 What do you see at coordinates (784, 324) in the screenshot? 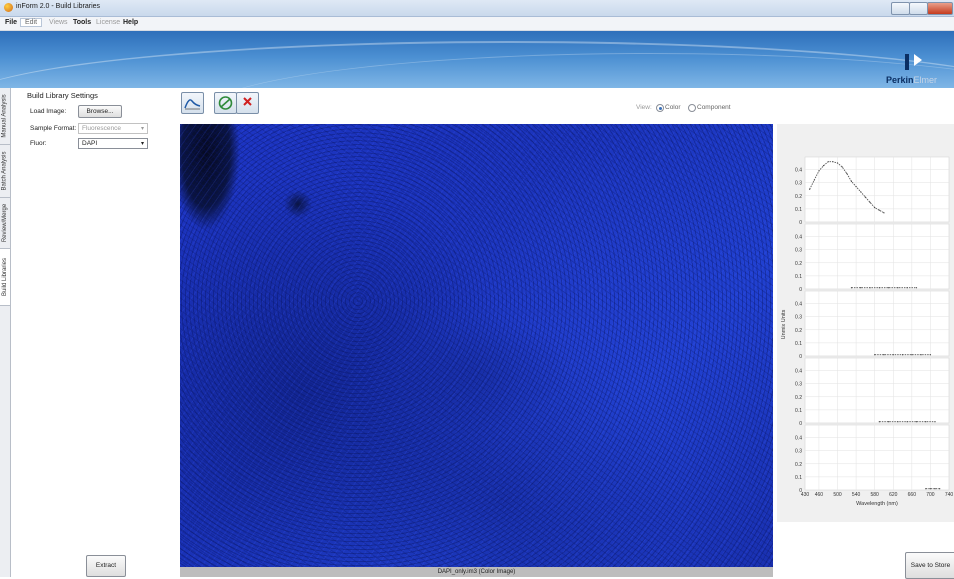
I see `y-axis-label: Unmix Units` at bounding box center [784, 324].